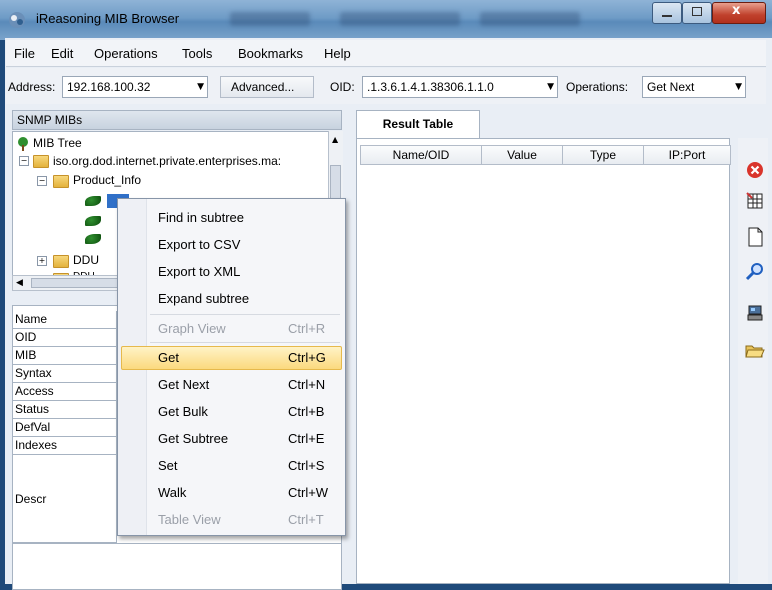 The height and width of the screenshot is (590, 772). Describe the element at coordinates (687, 155) in the screenshot. I see `column-header-ip-port: IP:Port` at that location.